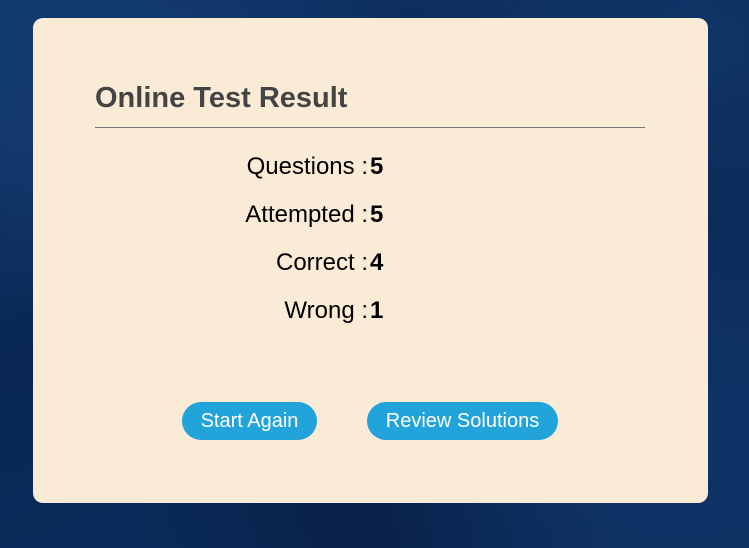 The height and width of the screenshot is (548, 749). I want to click on stat-label-attempted: Attempted :, so click(306, 214).